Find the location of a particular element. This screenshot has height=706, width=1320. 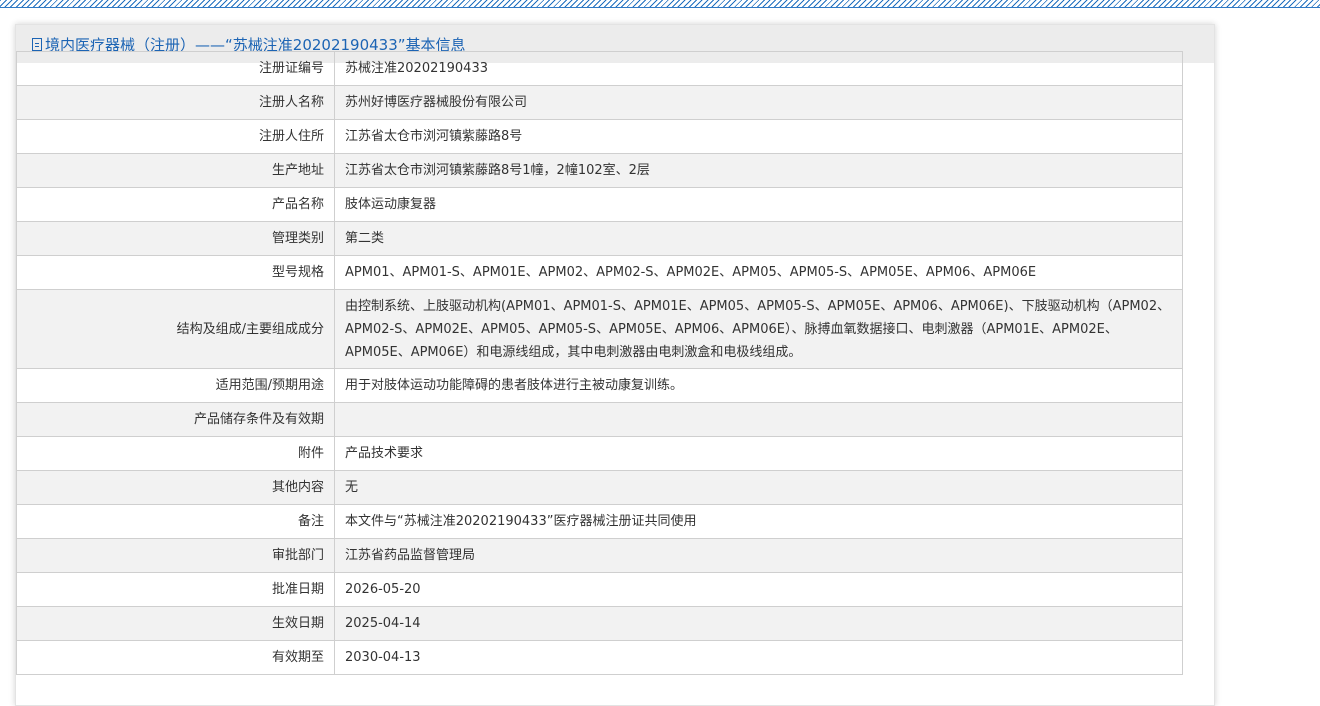

table-row: 注册人名称 苏州好博医疗器械股份有限公司 is located at coordinates (599, 102).